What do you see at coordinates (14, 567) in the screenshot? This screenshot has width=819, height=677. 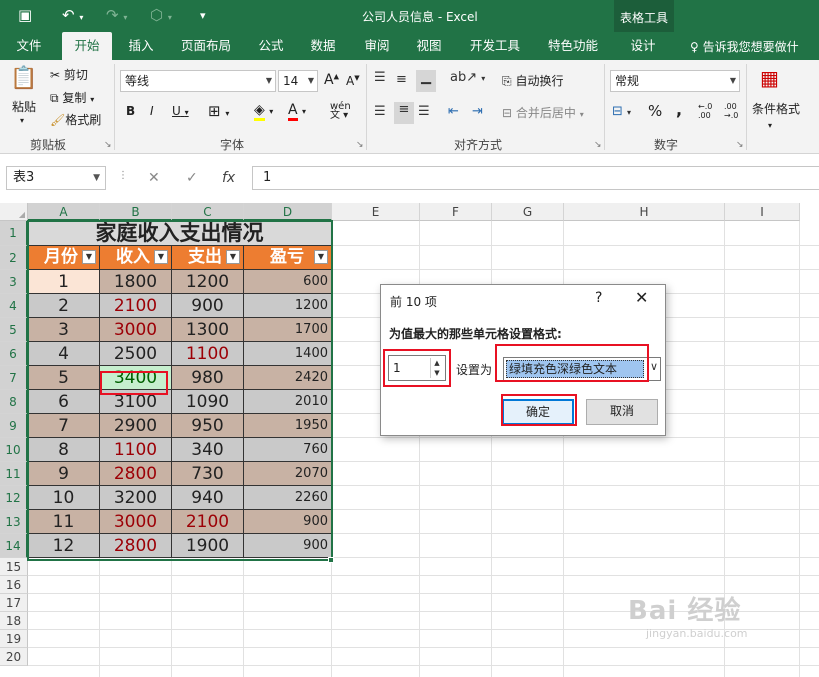 I see `row-header-15: 15` at bounding box center [14, 567].